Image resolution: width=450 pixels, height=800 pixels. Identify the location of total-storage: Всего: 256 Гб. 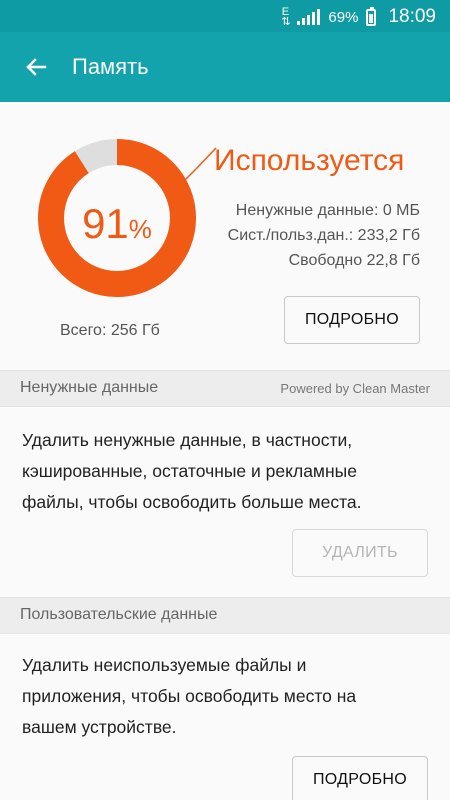
(110, 330).